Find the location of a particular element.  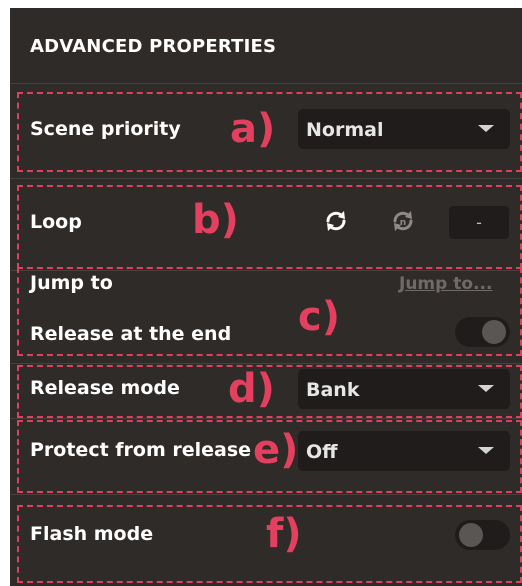

release-at-end-toggle is located at coordinates (482, 332).